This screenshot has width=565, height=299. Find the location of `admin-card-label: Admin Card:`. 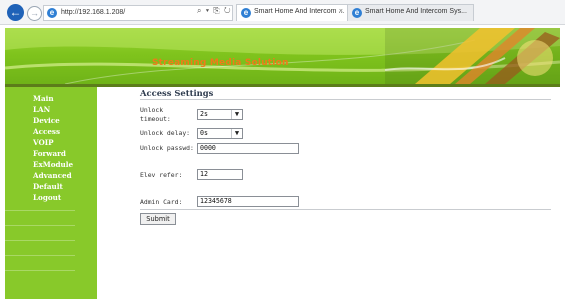

admin-card-label: Admin Card: is located at coordinates (161, 202).